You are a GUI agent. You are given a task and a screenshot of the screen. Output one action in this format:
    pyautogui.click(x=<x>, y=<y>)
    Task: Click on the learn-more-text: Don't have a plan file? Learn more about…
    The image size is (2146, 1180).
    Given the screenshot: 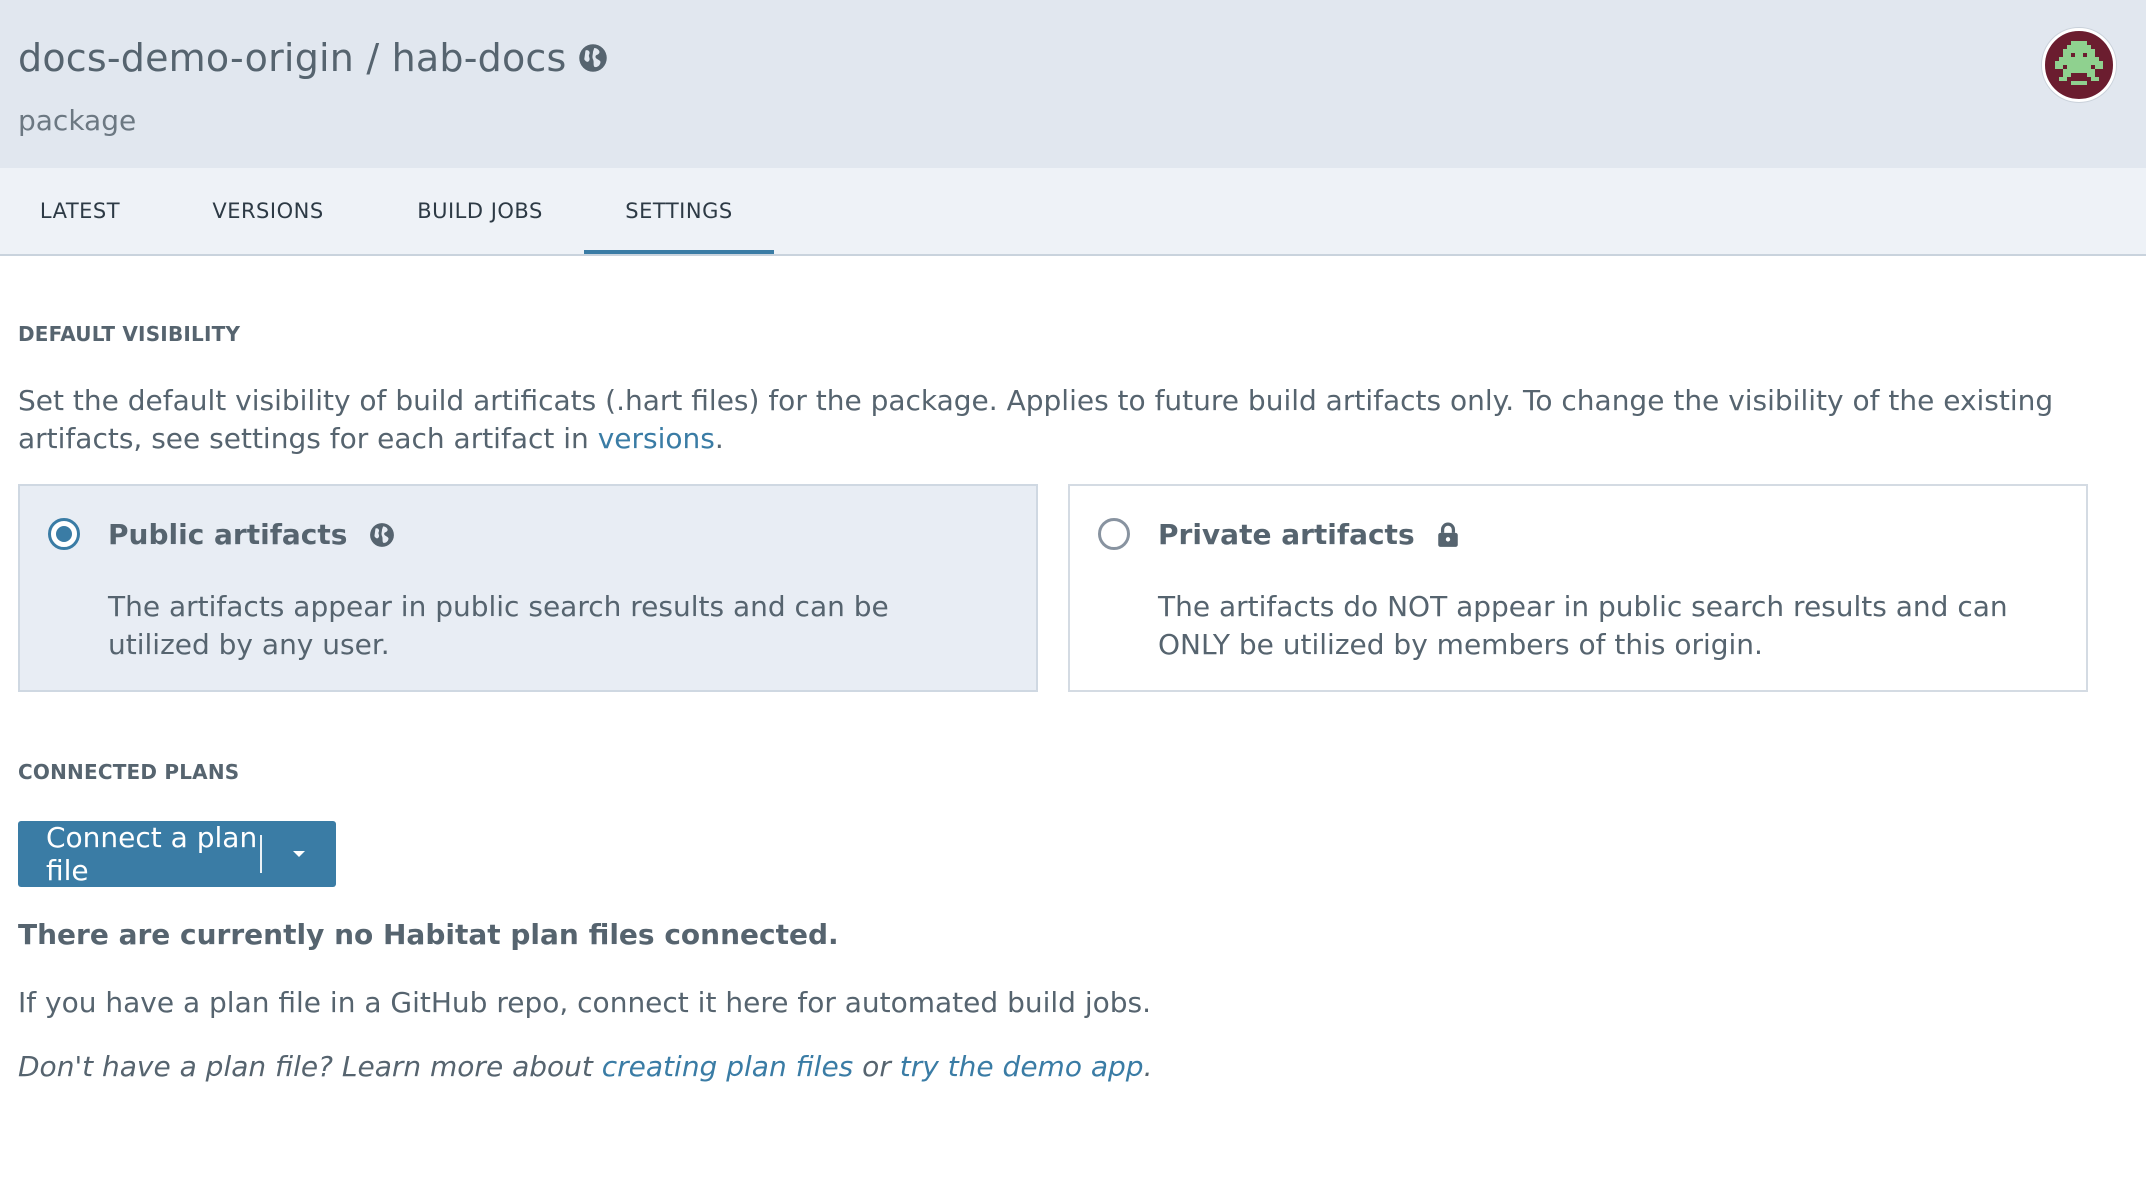 What is the action you would take?
    pyautogui.click(x=585, y=1066)
    